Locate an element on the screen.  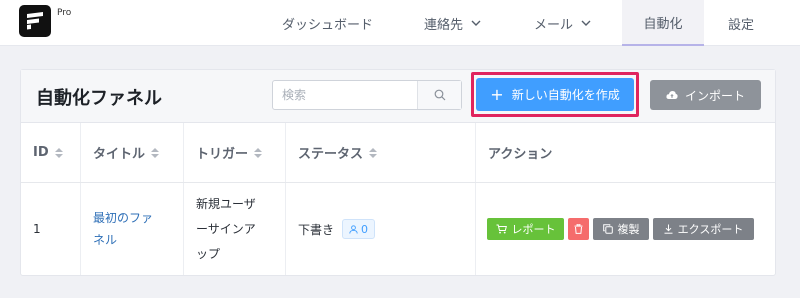
edition-label: Pro is located at coordinates (64, 13).